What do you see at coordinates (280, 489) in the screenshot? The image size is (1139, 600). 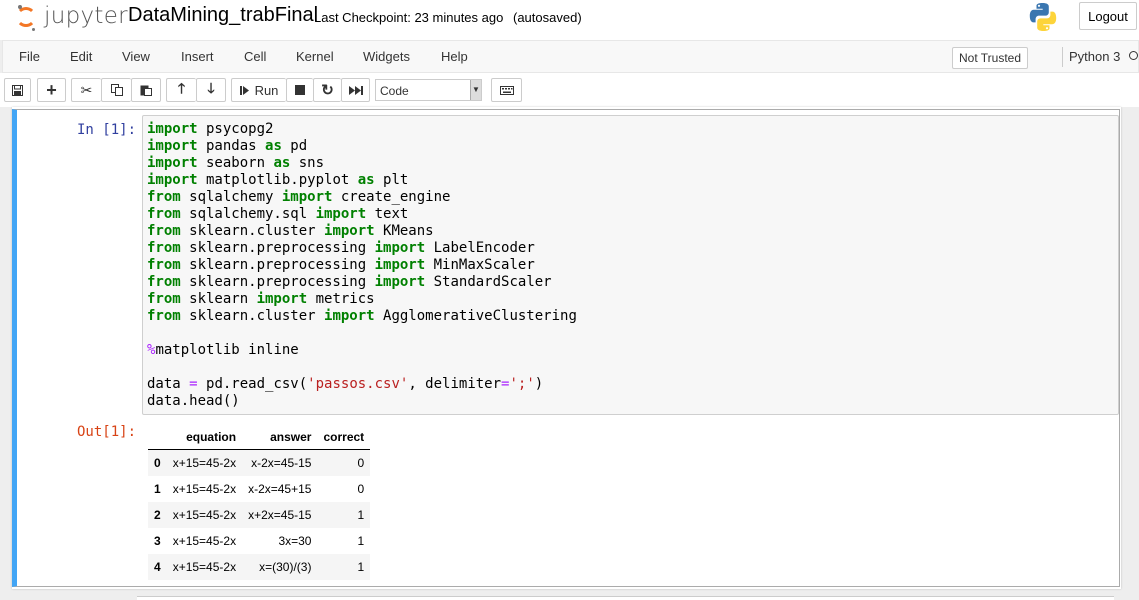 I see `cell-answer: x-2x=45+15` at bounding box center [280, 489].